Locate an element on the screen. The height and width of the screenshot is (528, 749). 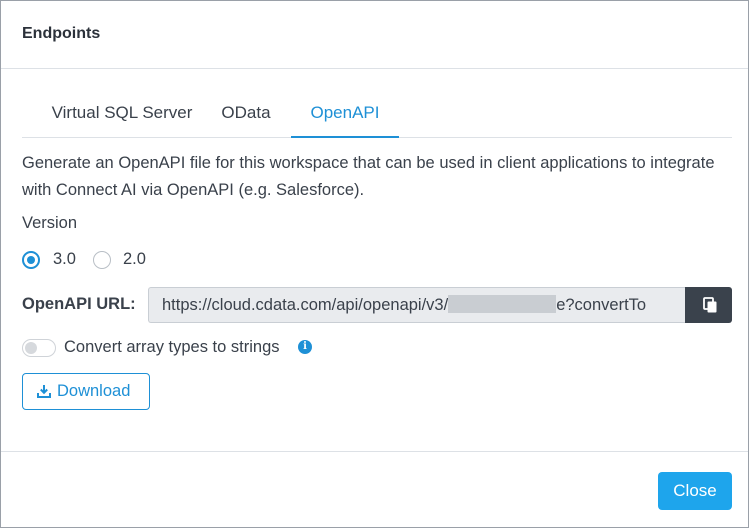
info-icon: i is located at coordinates (305, 347).